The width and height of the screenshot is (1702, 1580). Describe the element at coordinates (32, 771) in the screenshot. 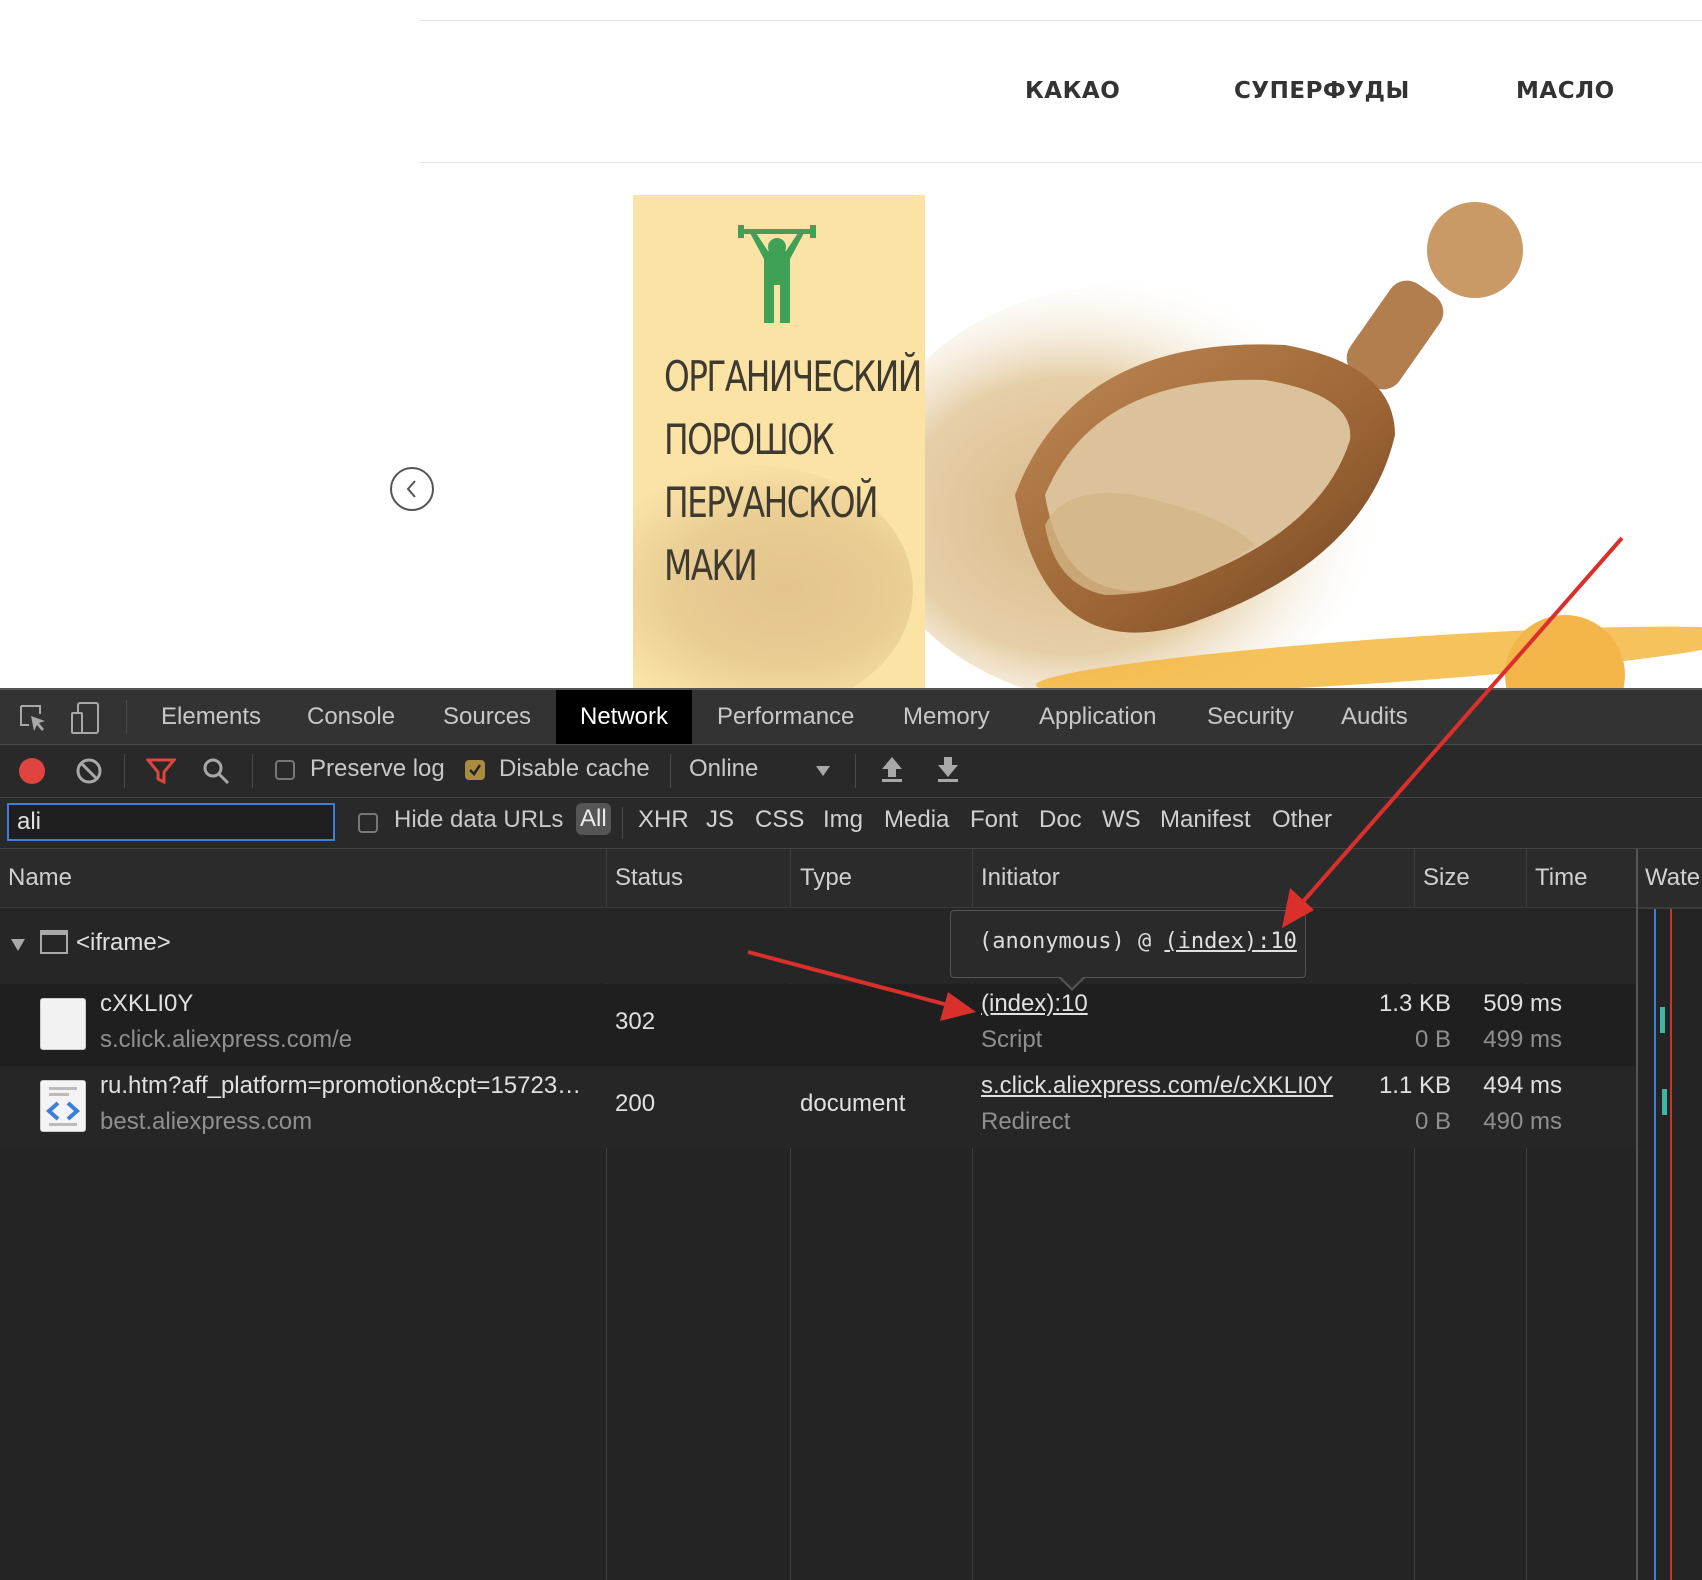

I see `record-icon` at that location.